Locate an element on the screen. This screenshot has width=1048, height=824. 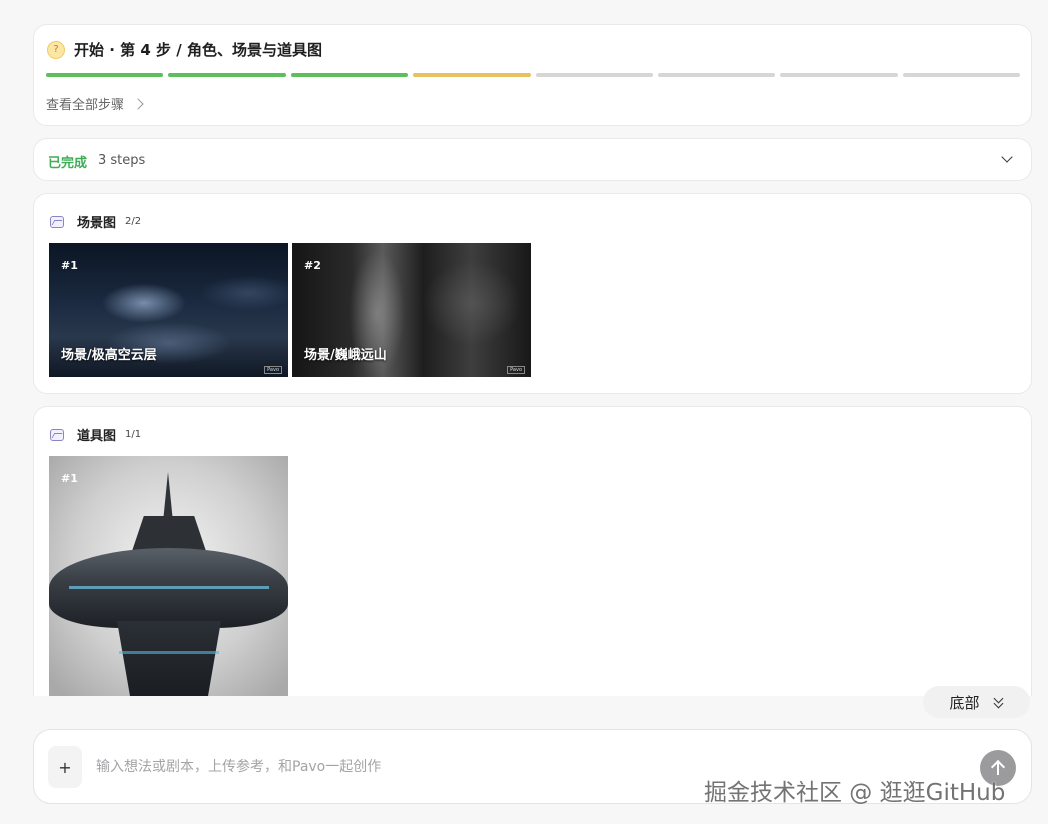
step-header: ? 开始 · 第 4 步 / 角色、场景与道具图 is located at coordinates (184, 49).